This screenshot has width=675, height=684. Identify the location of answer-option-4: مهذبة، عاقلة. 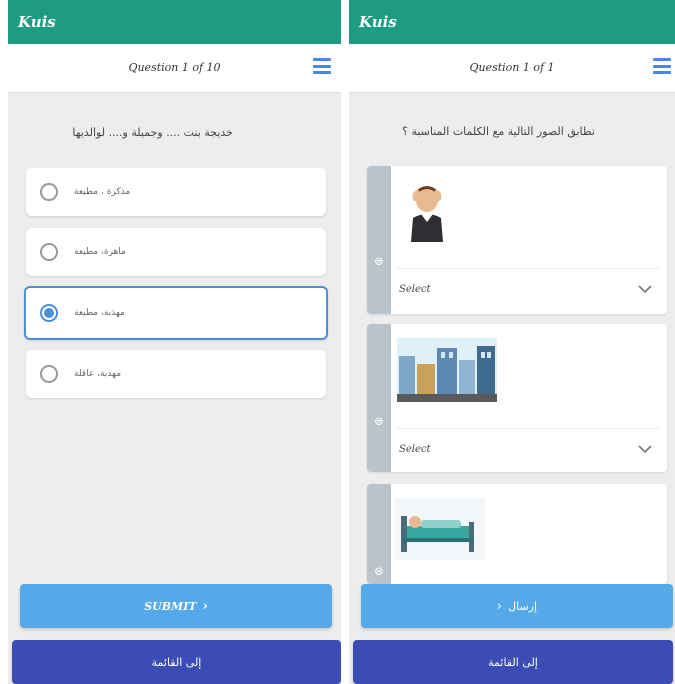
(176, 374).